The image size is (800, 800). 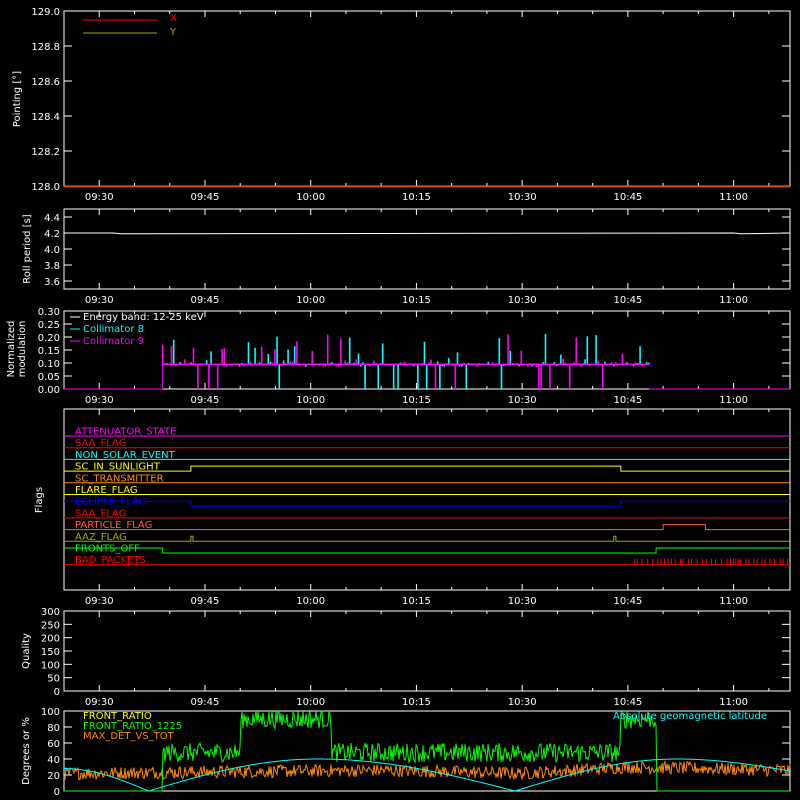 I want to click on y-tick-label: 128.0, so click(x=45, y=187).